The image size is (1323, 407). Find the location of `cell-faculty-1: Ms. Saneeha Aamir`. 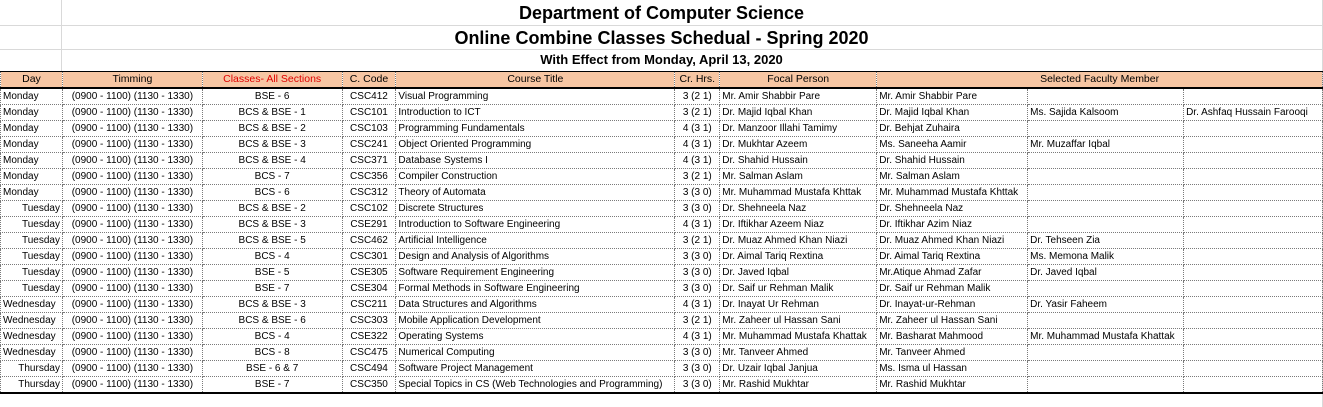

cell-faculty-1: Ms. Saneeha Aamir is located at coordinates (952, 144).